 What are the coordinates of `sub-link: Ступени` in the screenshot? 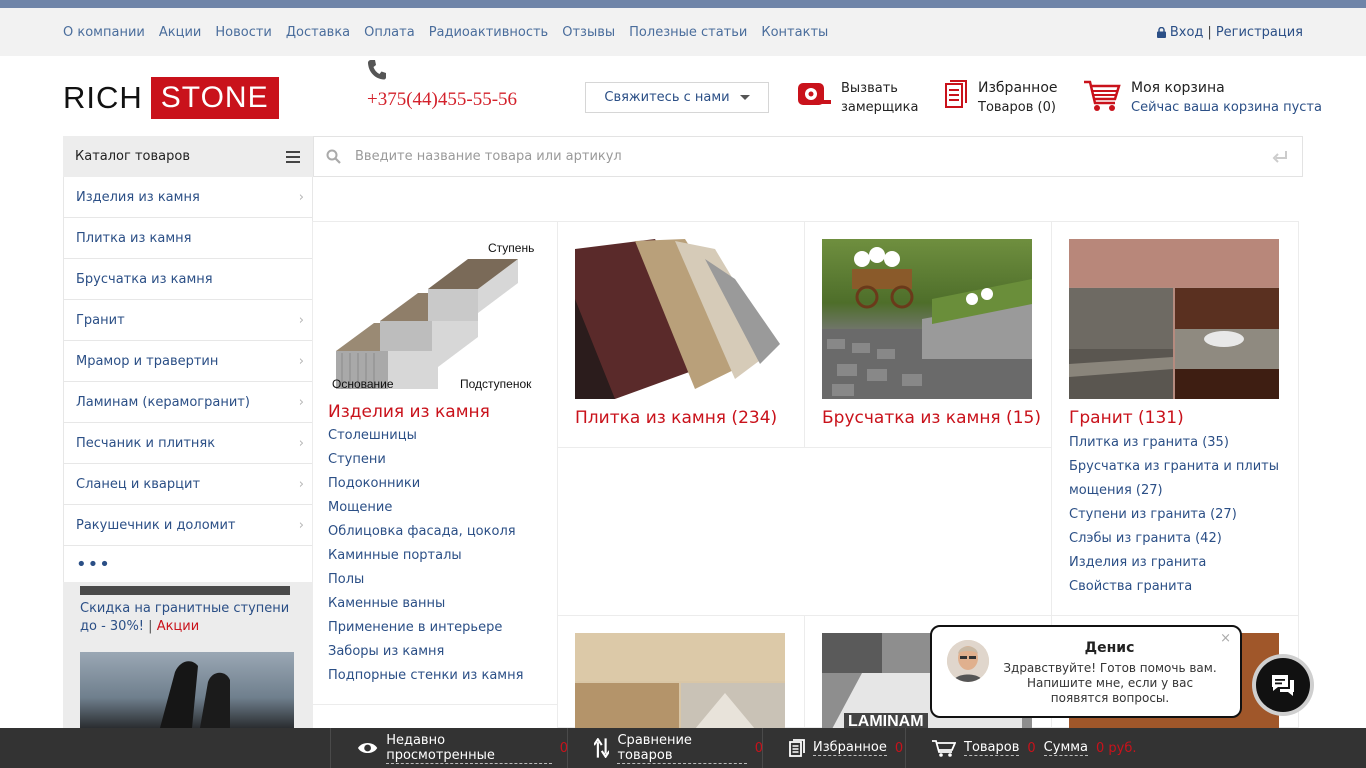 It's located at (425, 460).